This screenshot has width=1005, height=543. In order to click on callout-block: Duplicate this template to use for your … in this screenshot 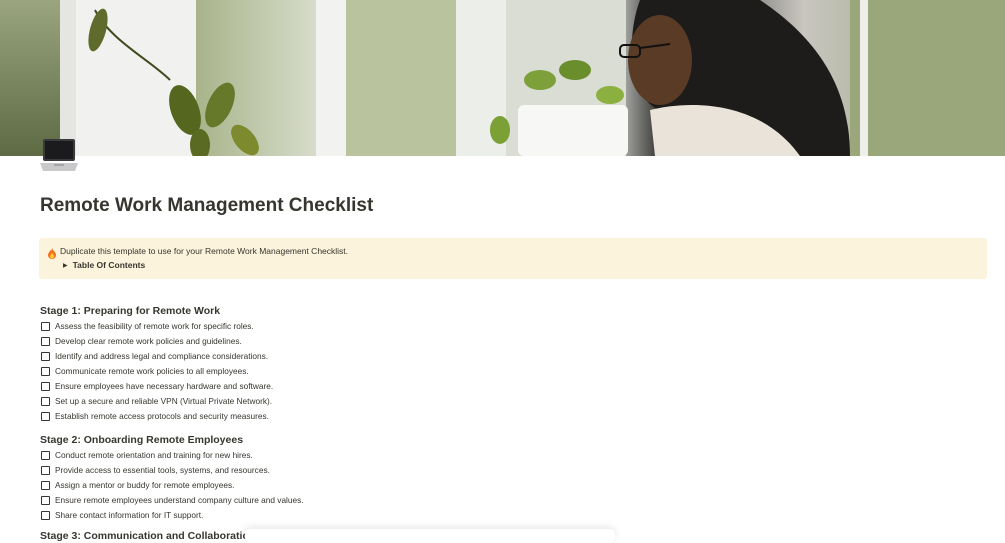, I will do `click(513, 258)`.